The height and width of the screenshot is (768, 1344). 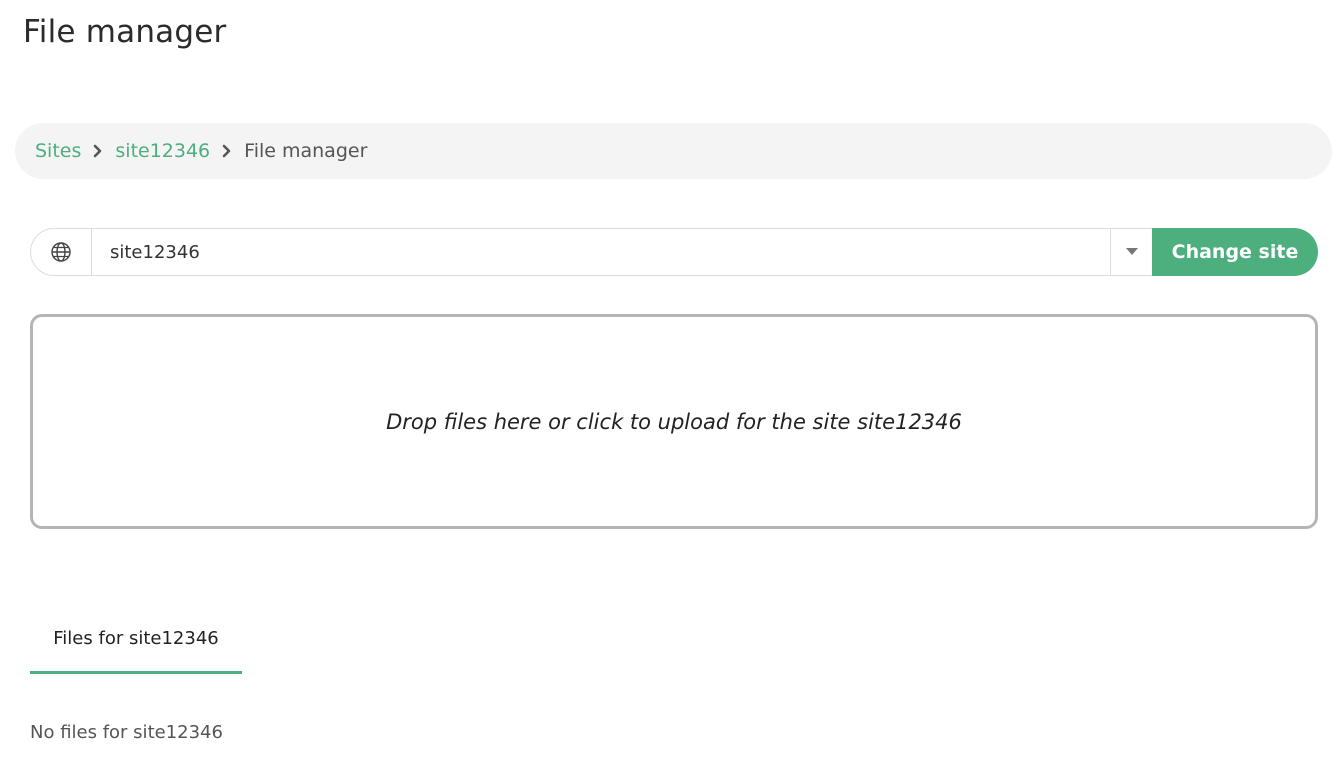 What do you see at coordinates (162, 151) in the screenshot?
I see `breadcrumb-link-site: site12346` at bounding box center [162, 151].